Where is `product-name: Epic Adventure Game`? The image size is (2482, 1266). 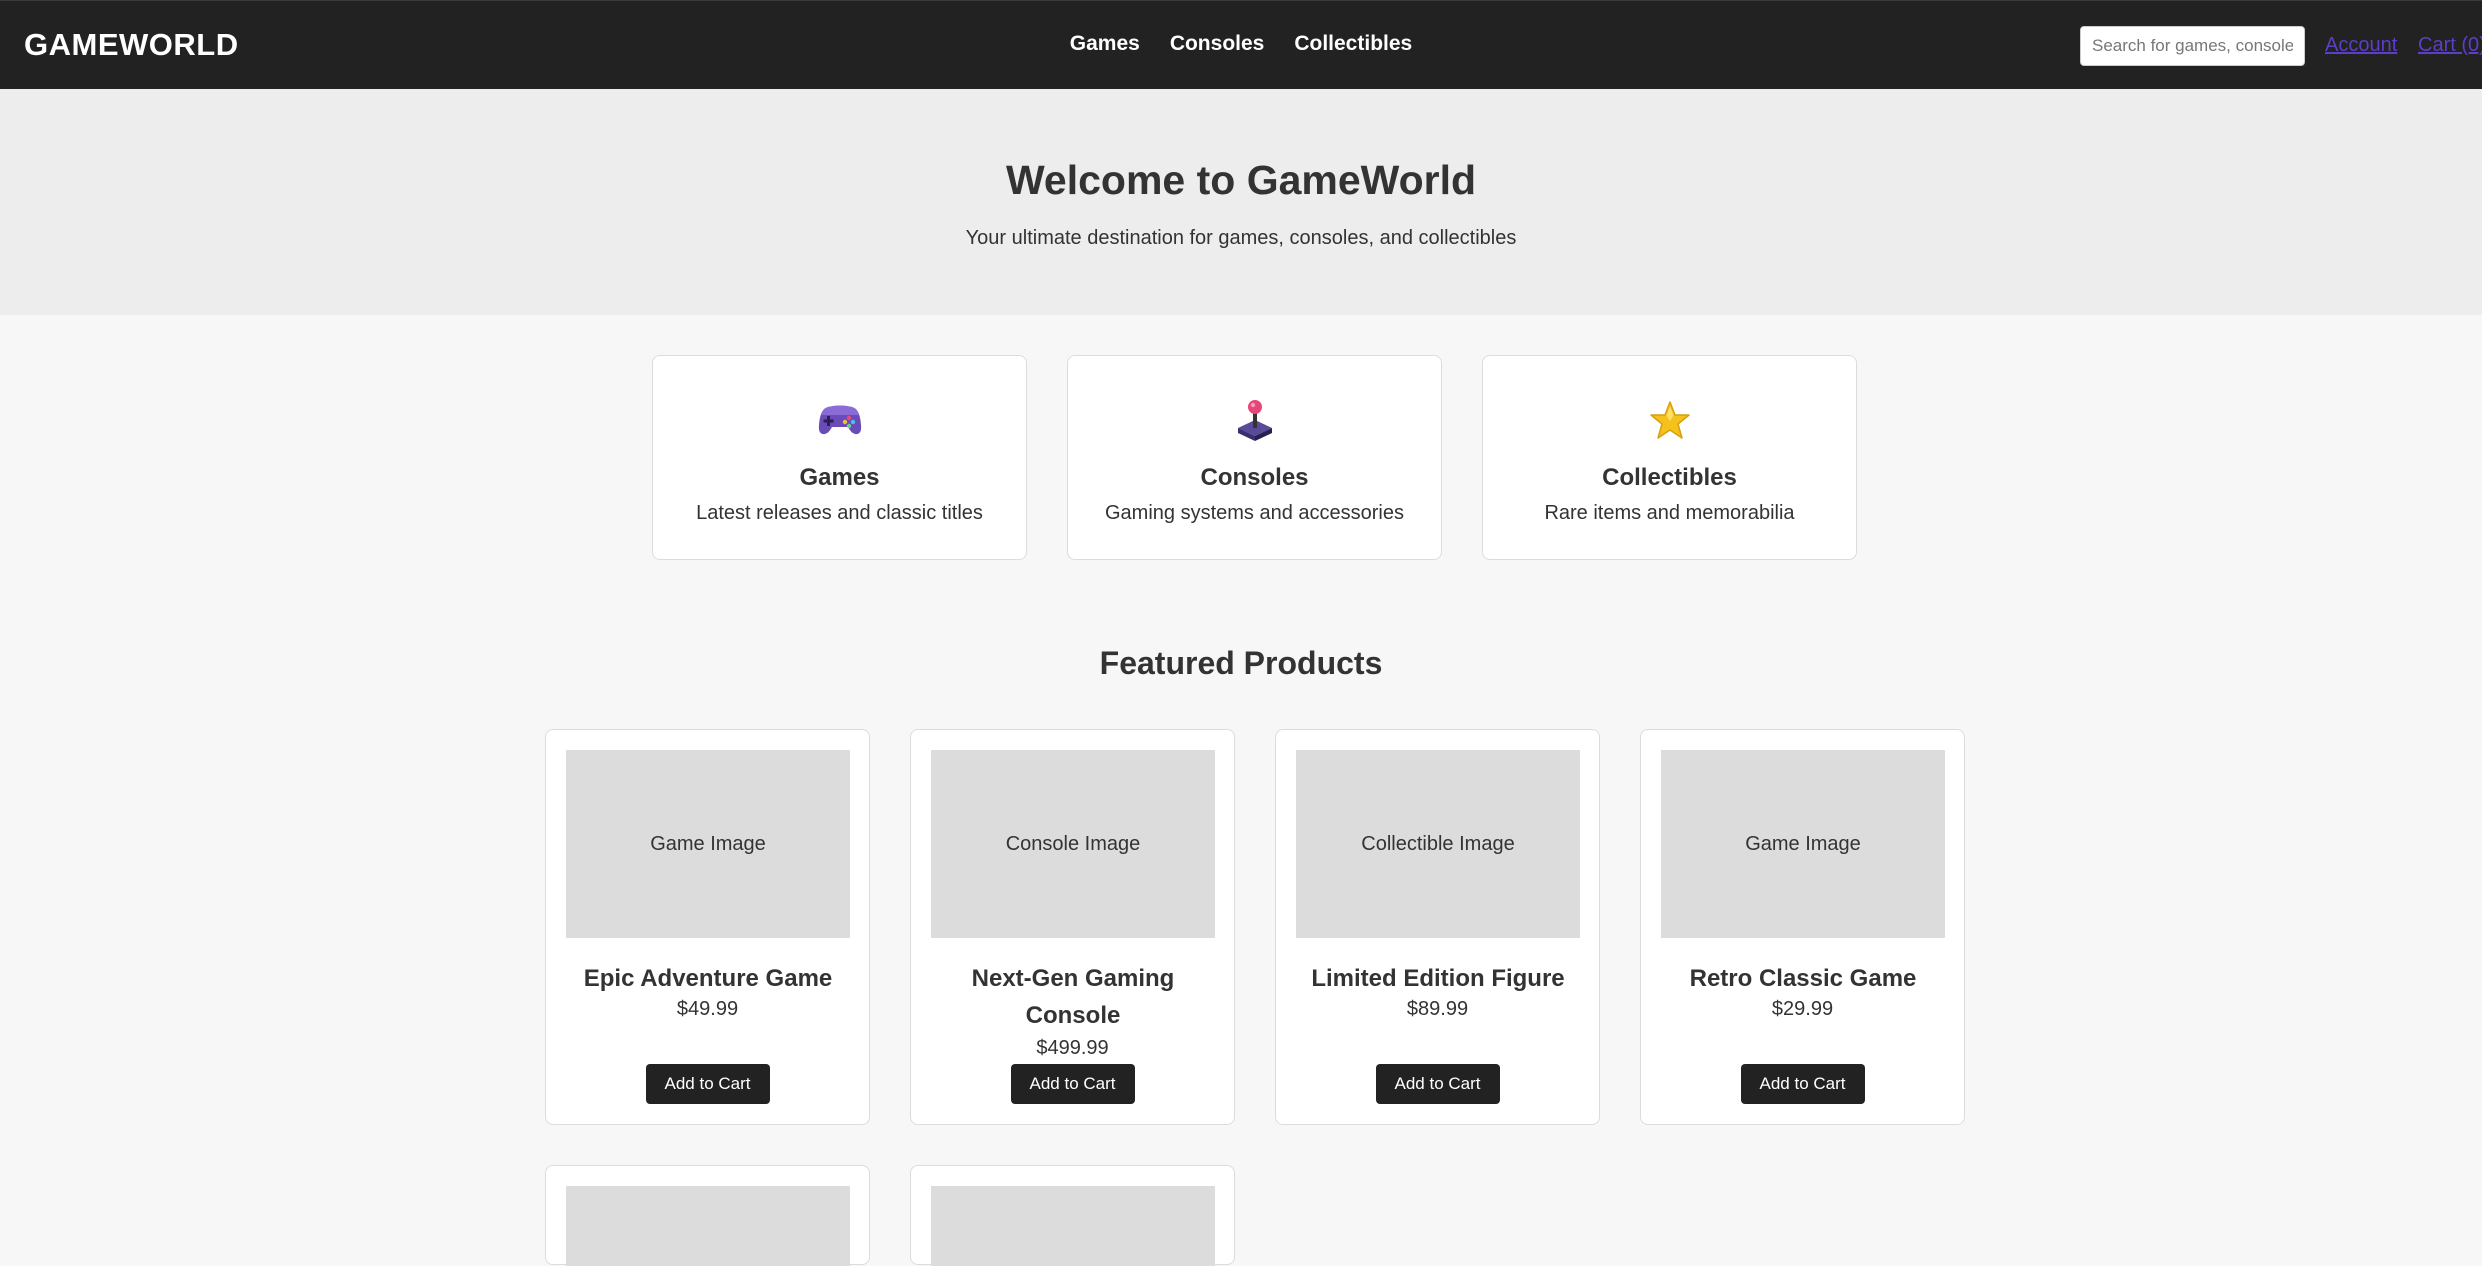
product-name: Epic Adventure Game is located at coordinates (708, 978).